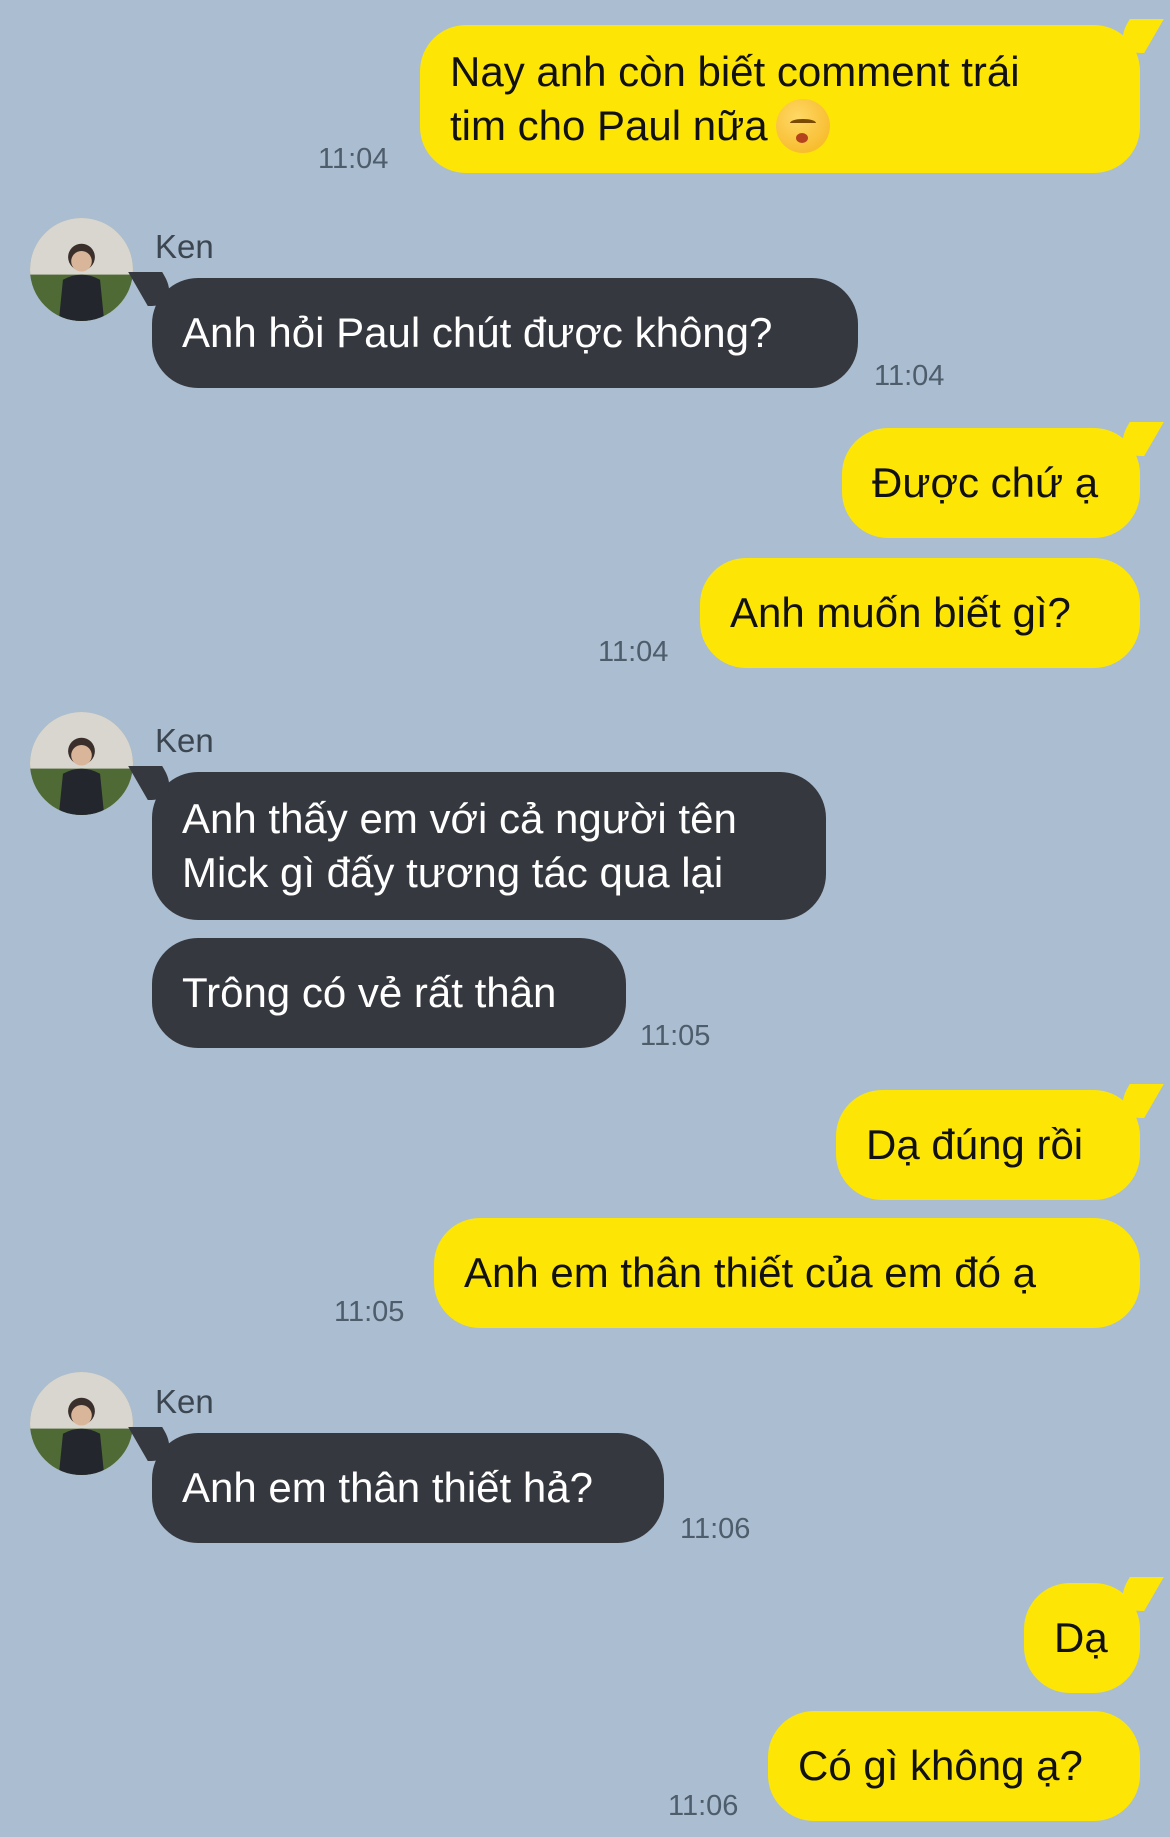 This screenshot has width=1170, height=1837. What do you see at coordinates (802, 126) in the screenshot?
I see `kissing-face-icon` at bounding box center [802, 126].